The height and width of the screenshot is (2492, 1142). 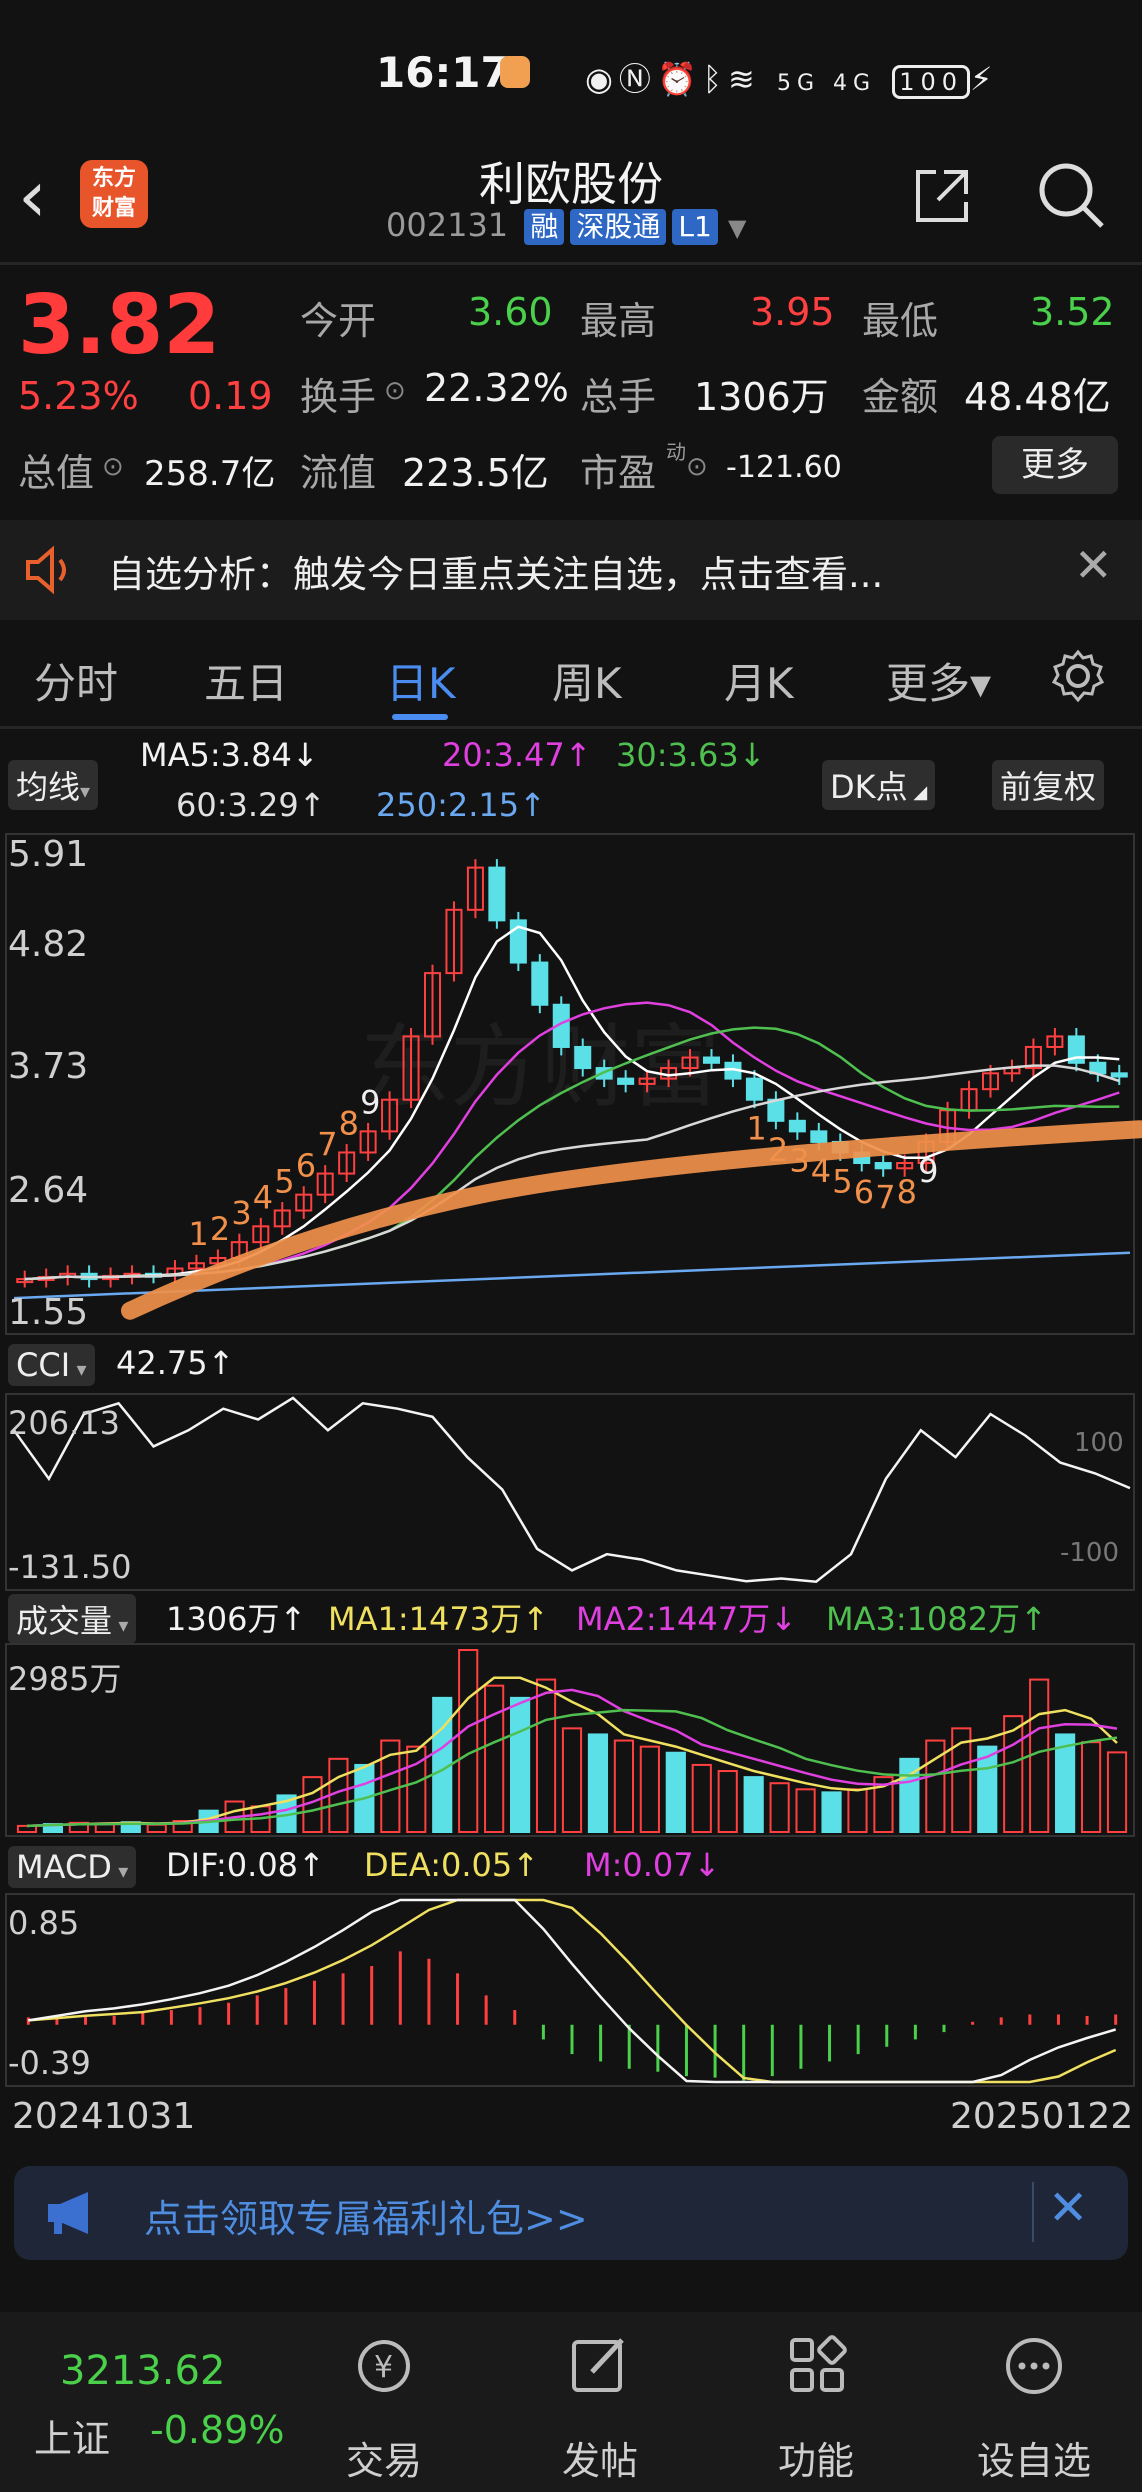 I want to click on macd-selector: MACD ▾, so click(x=72, y=1867).